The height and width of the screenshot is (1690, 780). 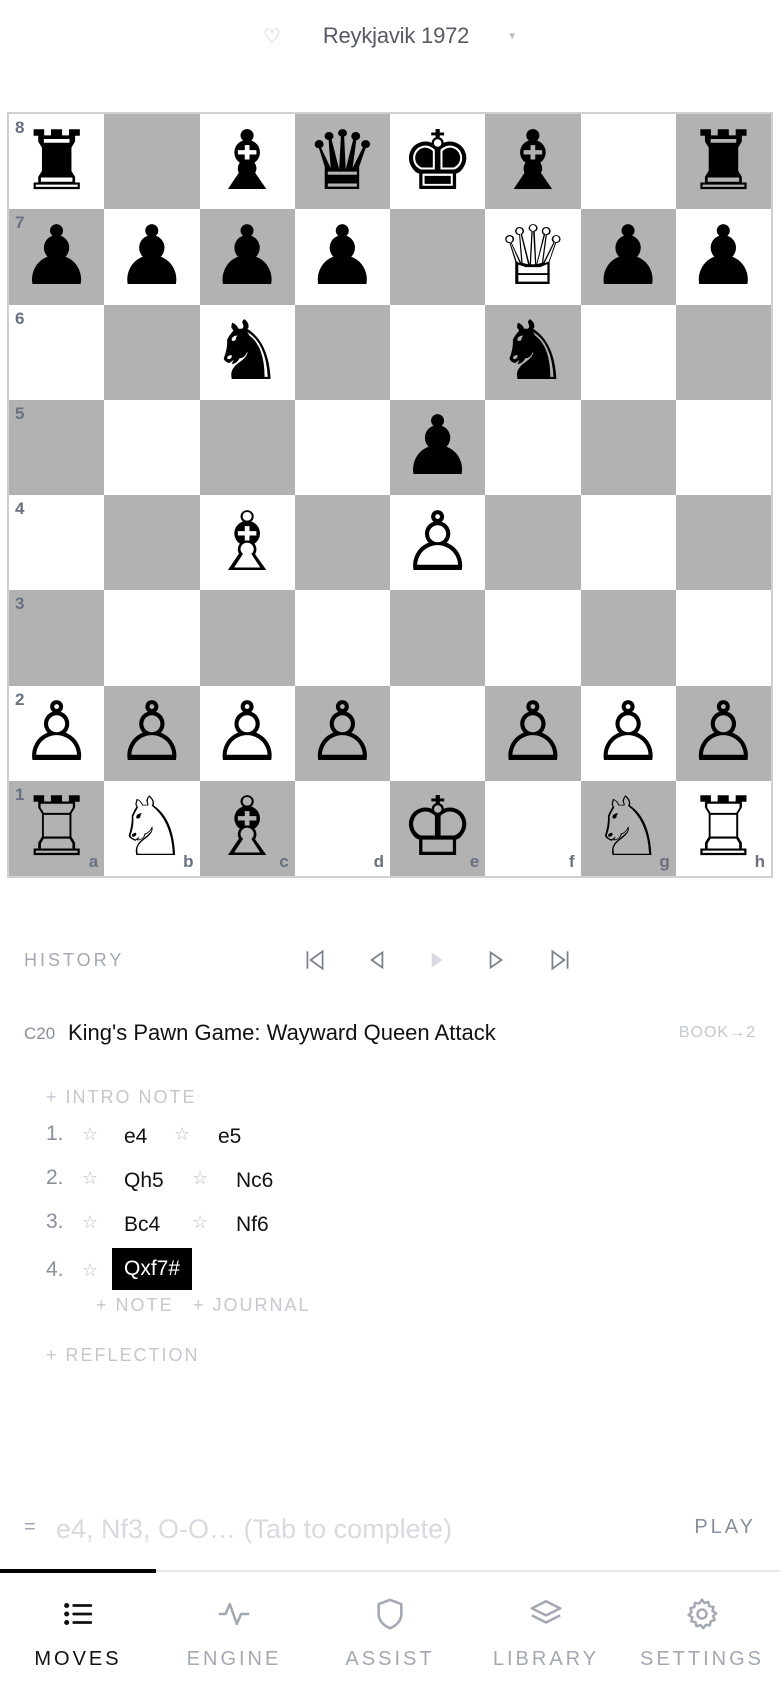 I want to click on square-c2: ♙, so click(x=247, y=733).